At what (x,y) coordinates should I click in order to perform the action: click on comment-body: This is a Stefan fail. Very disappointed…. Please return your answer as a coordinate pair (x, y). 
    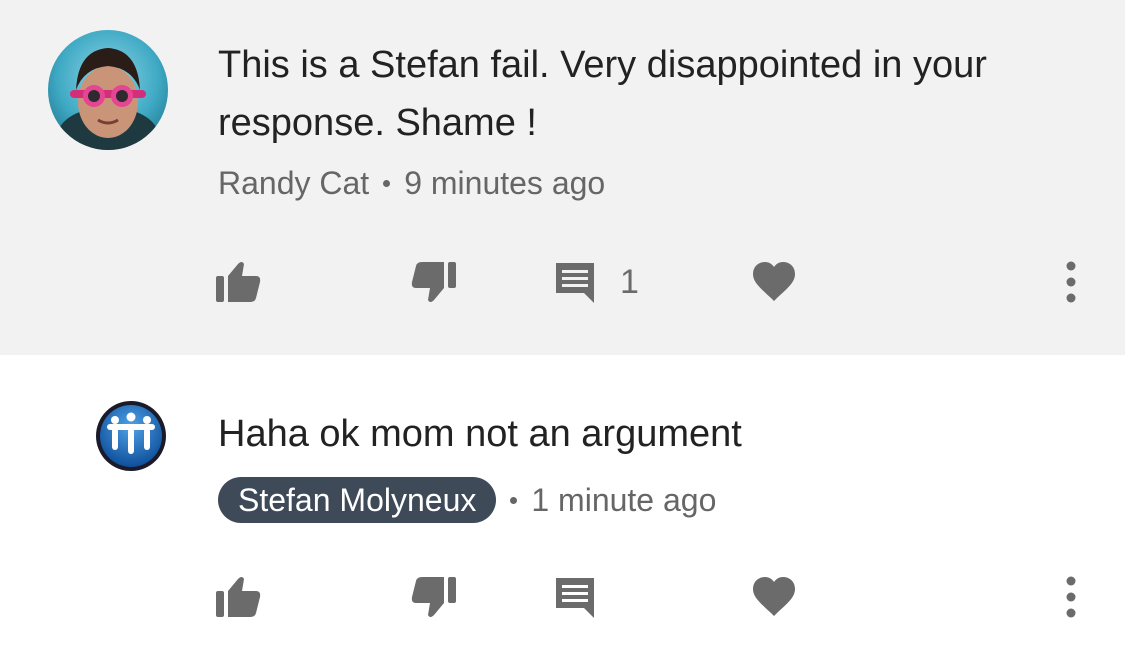
    Looking at the image, I should click on (602, 94).